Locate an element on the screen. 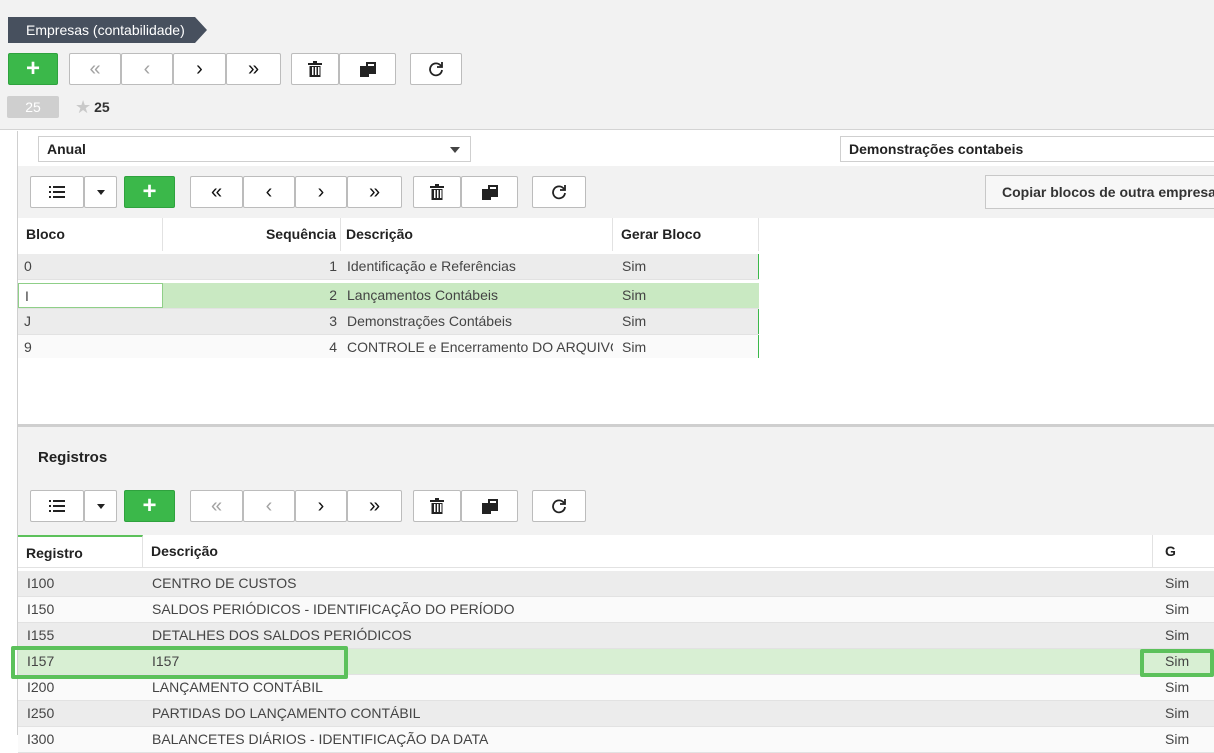 Image resolution: width=1214 pixels, height=753 pixels. table-row-selected: I 2 Lançamentos Contábeis Sim is located at coordinates (388, 296).